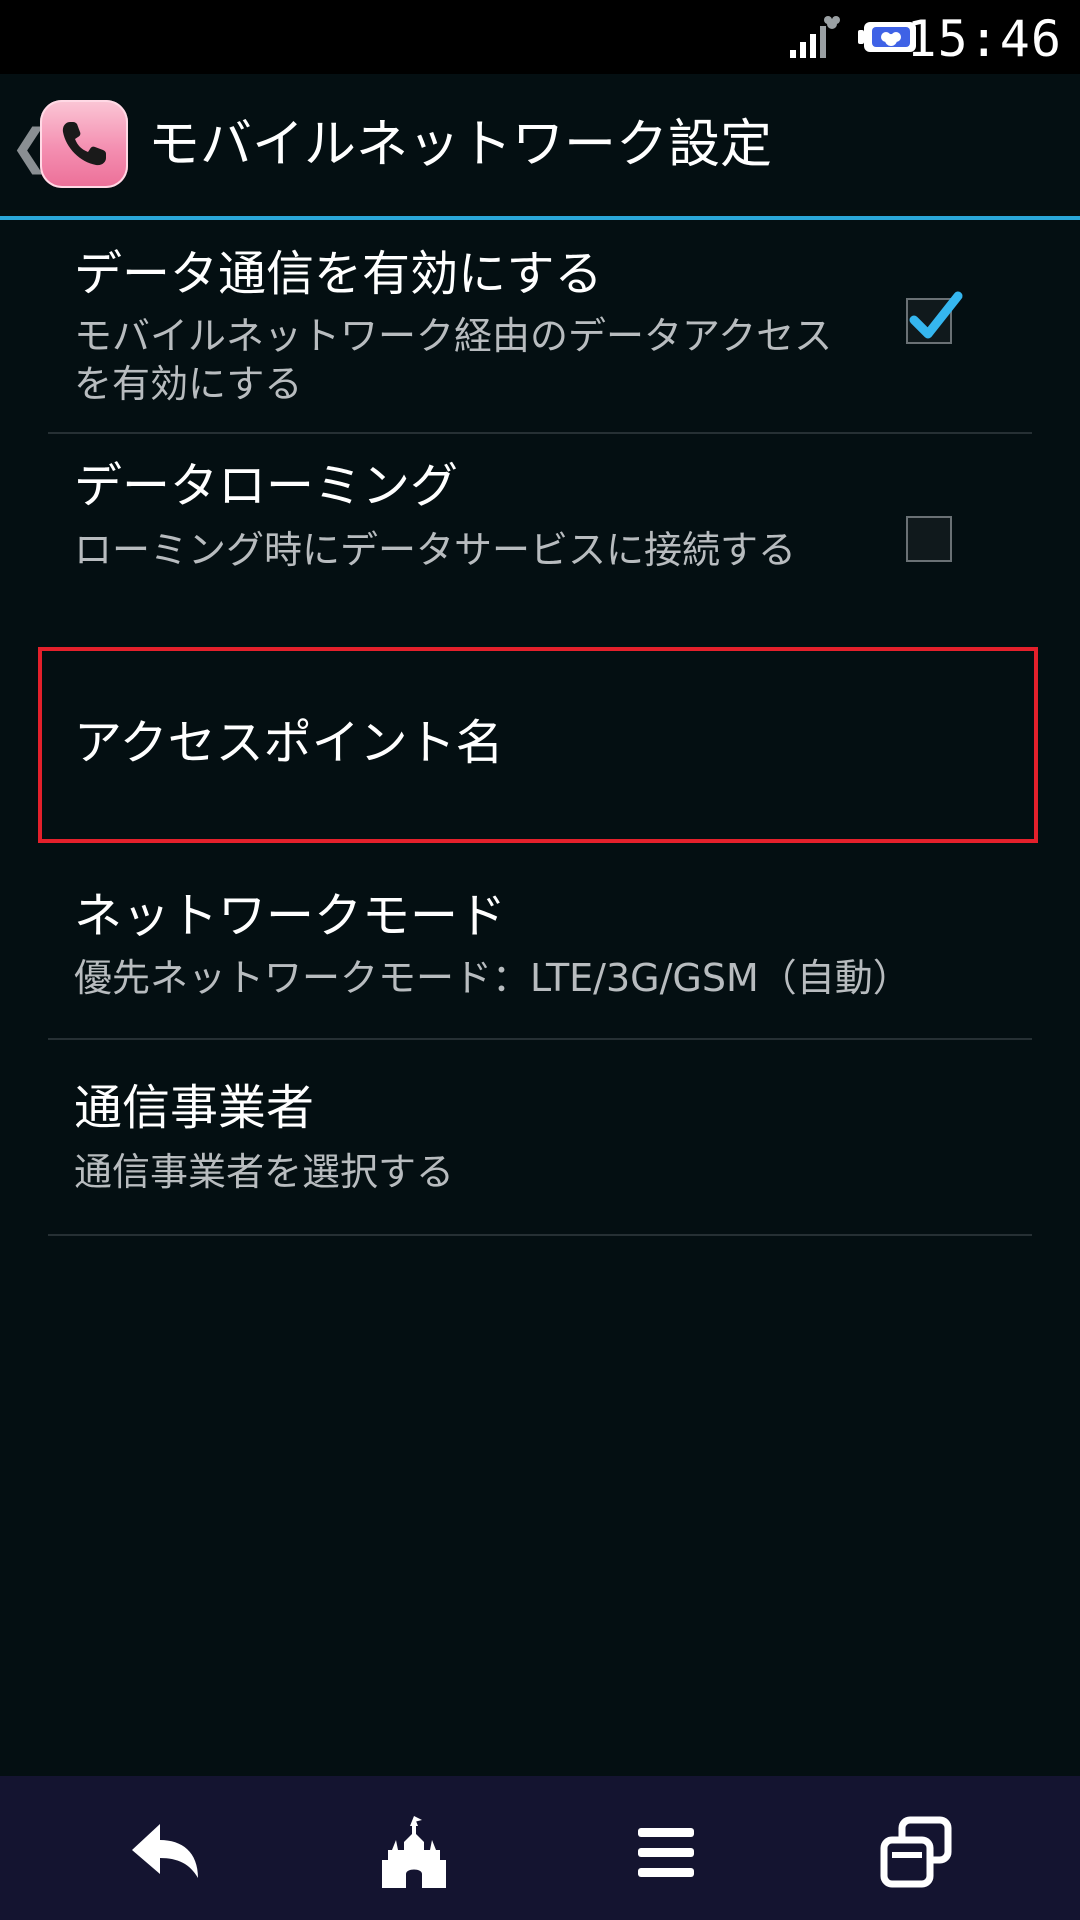  I want to click on setting-summary: 優先ネットワークモード：LTE/3G/GSM（自動）, so click(492, 978).